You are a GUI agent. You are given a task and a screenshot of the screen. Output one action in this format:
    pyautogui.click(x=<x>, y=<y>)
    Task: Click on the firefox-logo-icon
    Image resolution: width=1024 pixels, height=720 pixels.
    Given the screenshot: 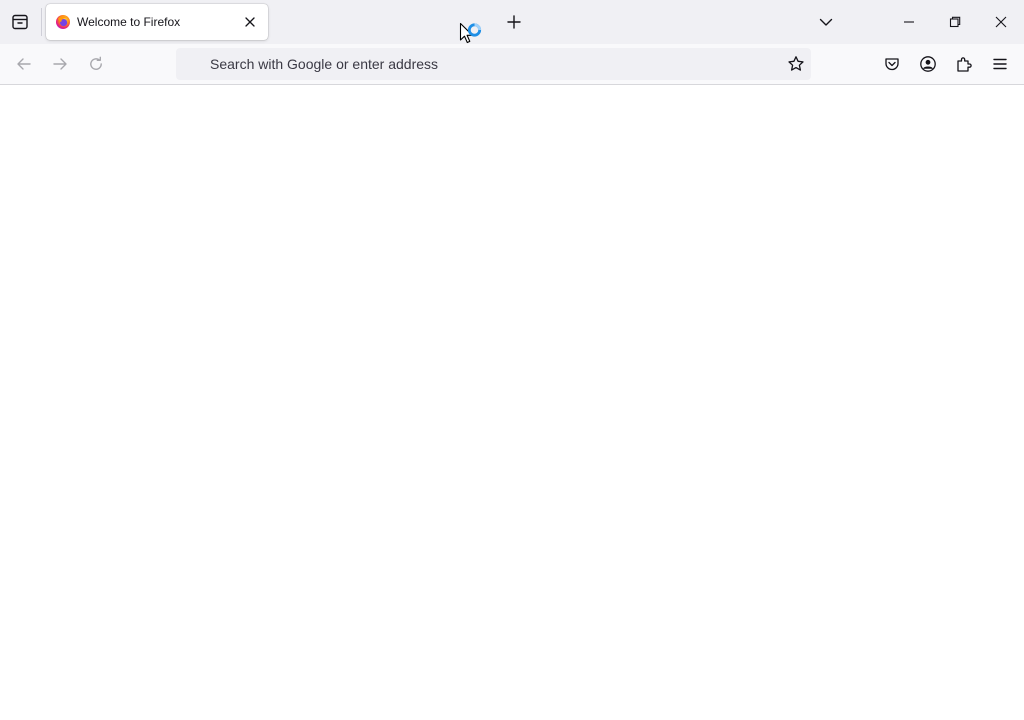 What is the action you would take?
    pyautogui.click(x=63, y=22)
    